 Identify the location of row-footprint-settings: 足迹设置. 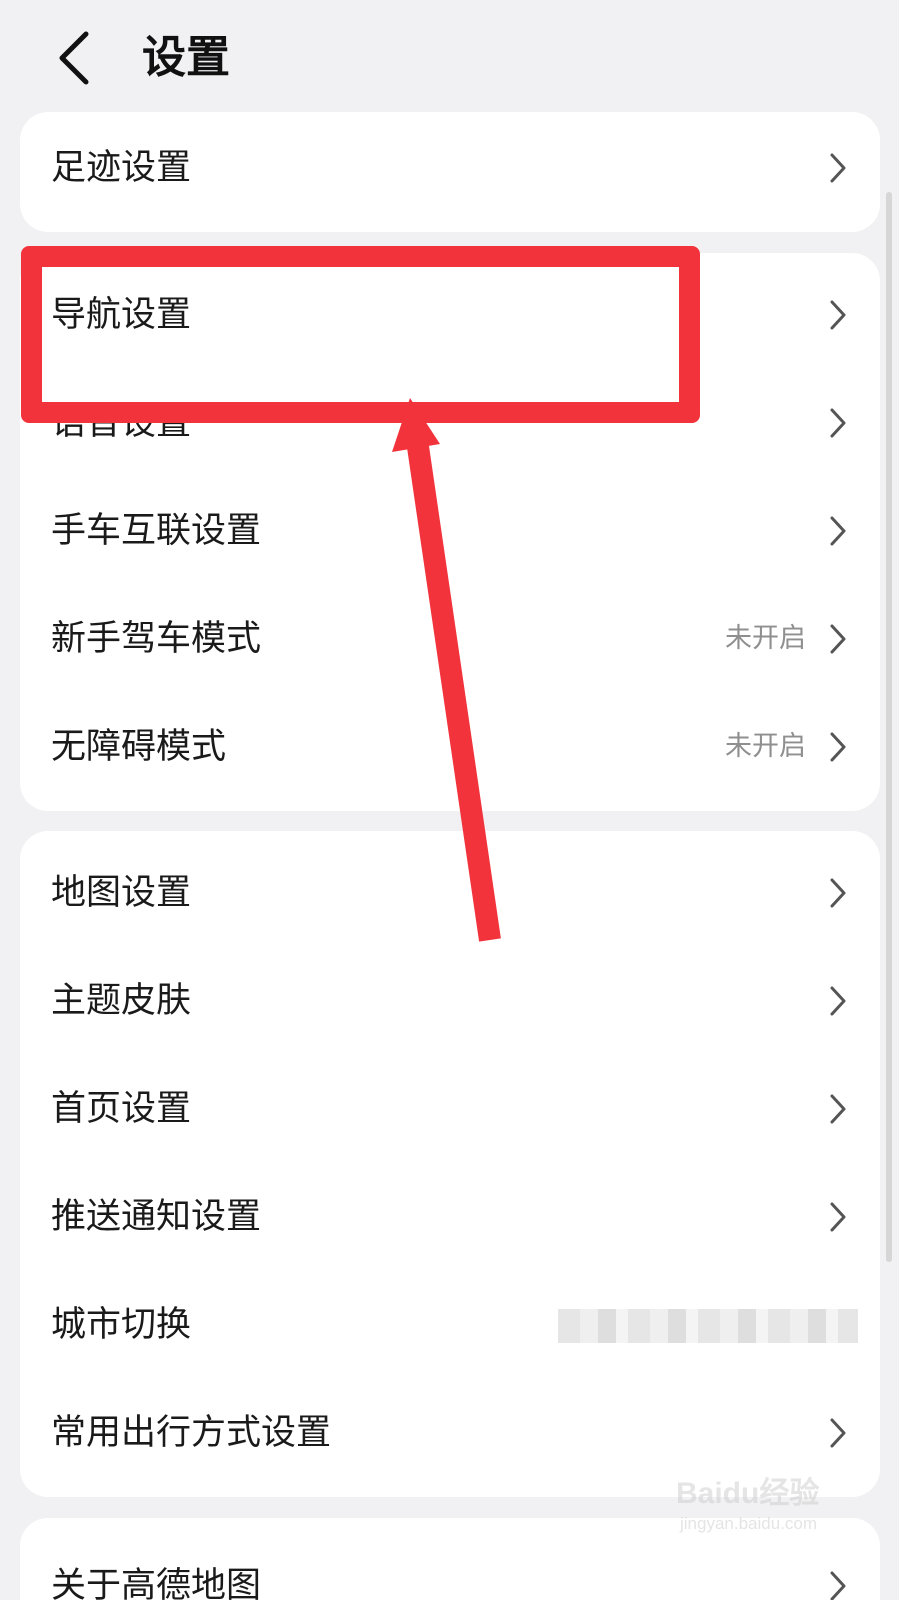
(450, 168).